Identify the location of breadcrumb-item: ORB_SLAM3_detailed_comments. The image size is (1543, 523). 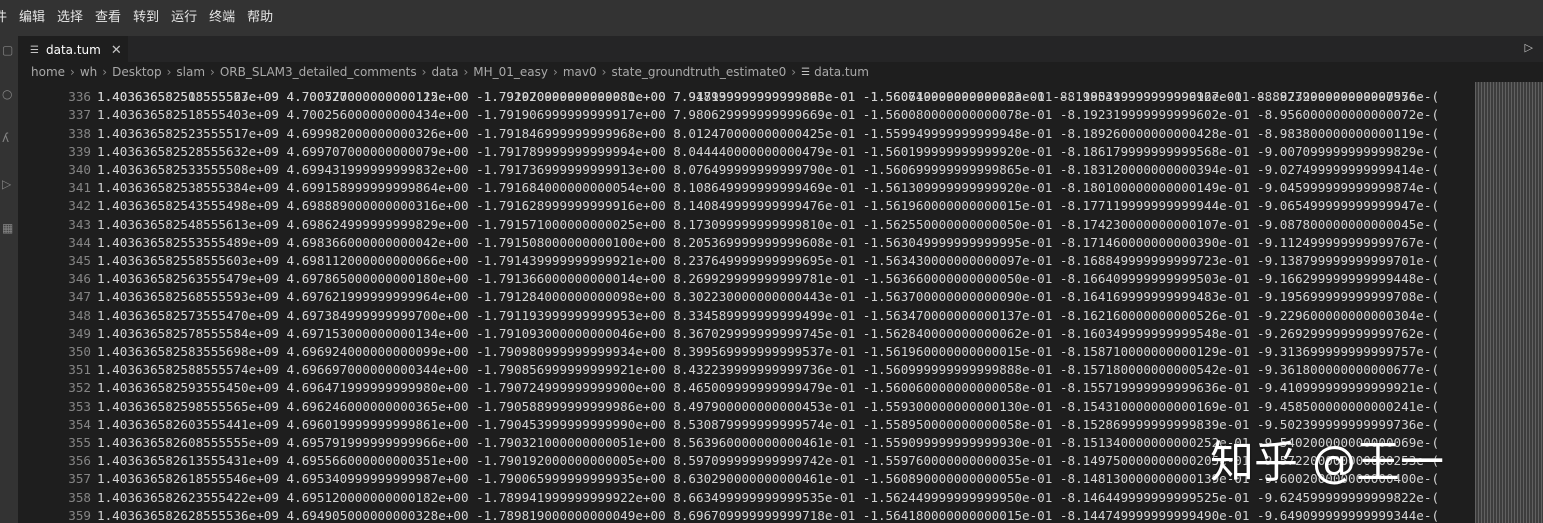
(318, 72).